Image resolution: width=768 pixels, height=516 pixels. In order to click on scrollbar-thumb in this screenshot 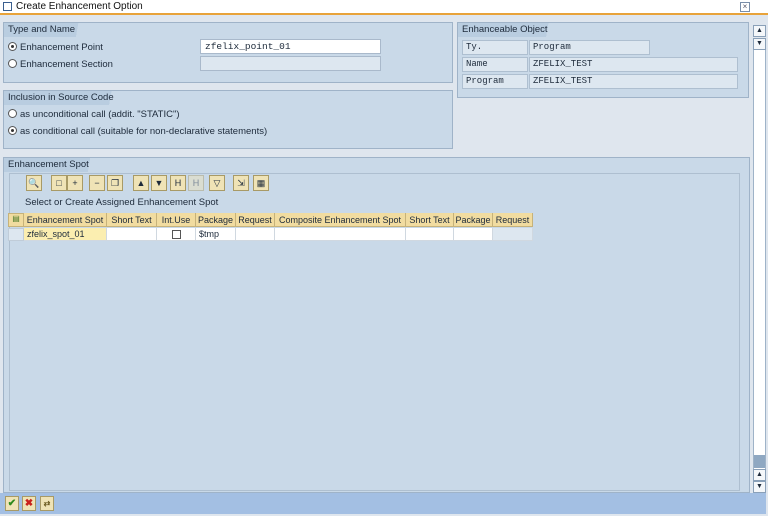, I will do `click(759, 461)`.